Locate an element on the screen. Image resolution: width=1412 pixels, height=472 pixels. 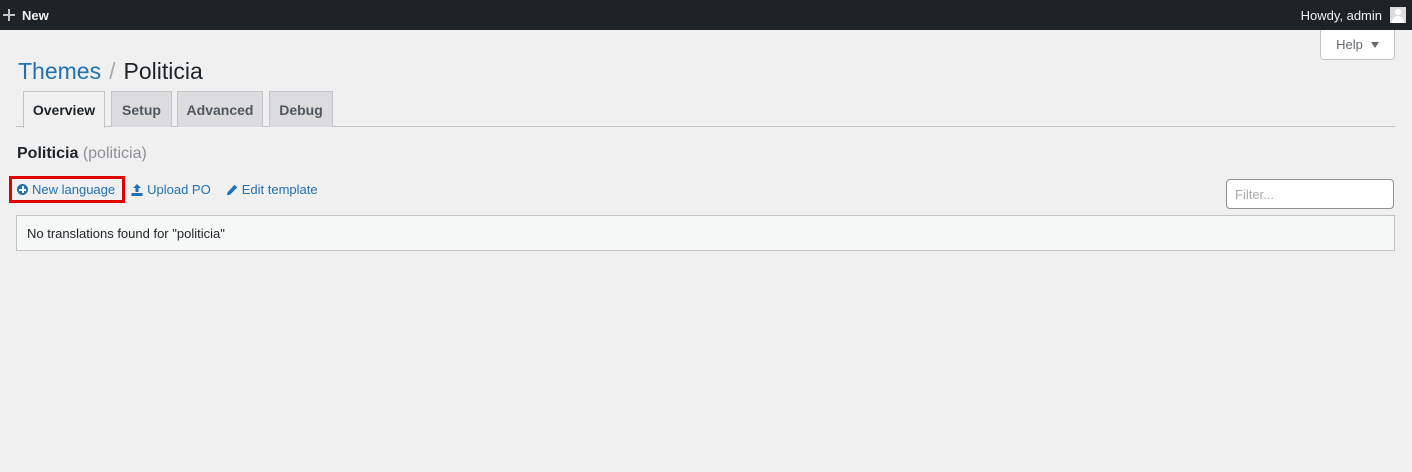
new-content-label: New is located at coordinates (35, 15).